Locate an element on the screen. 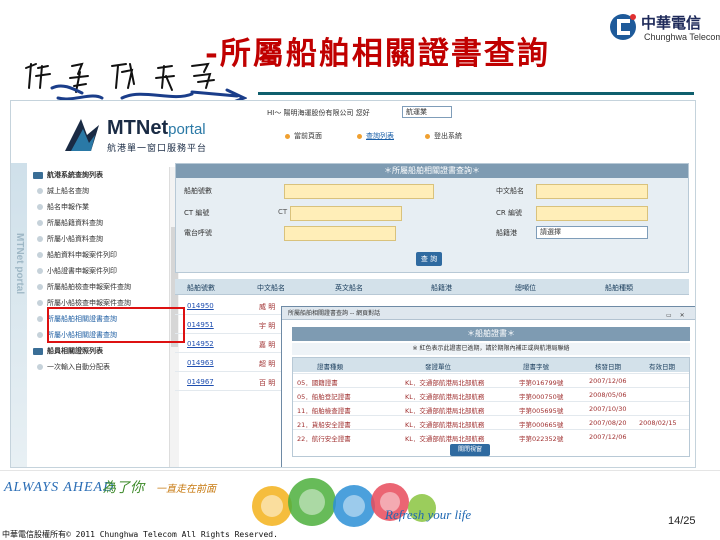  cert-type: 05．國籍證書 is located at coordinates (317, 383).